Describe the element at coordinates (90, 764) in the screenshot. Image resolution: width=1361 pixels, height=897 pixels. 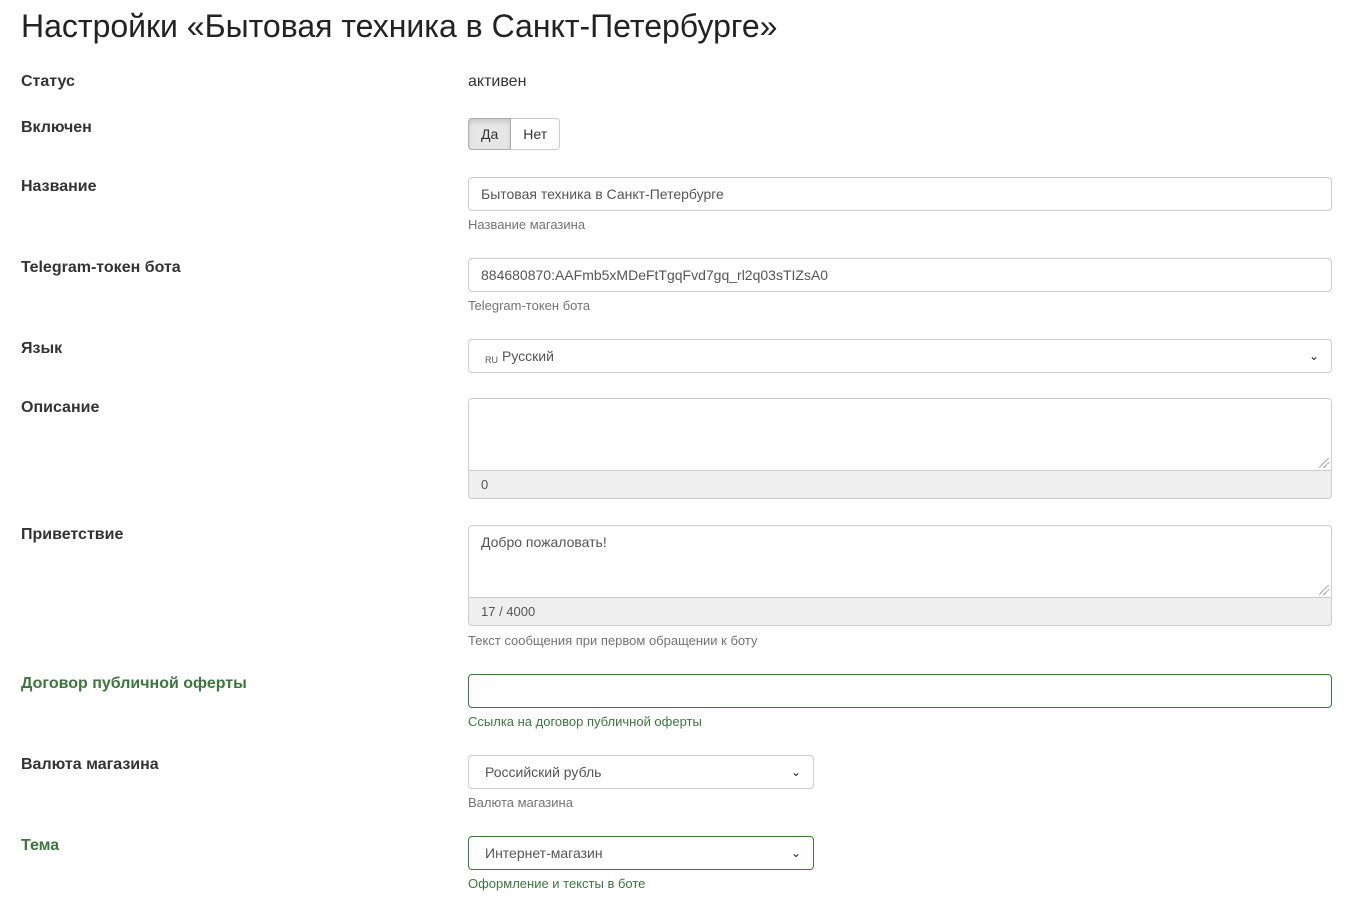
I see `currency-label: Валюта магазина` at that location.